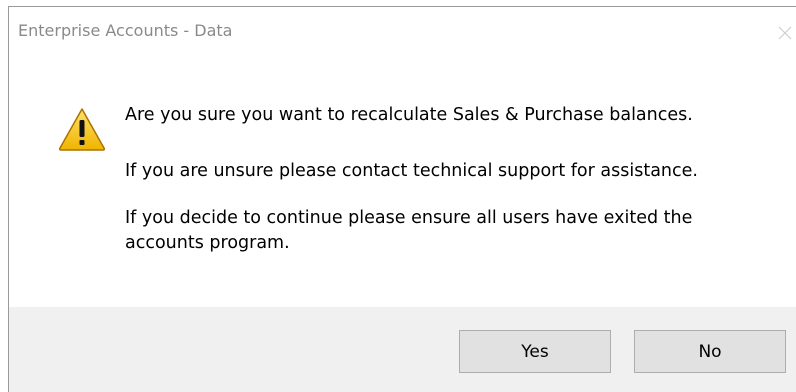 Image resolution: width=796 pixels, height=392 pixels. Describe the element at coordinates (535, 351) in the screenshot. I see `yes-button: Yes` at that location.